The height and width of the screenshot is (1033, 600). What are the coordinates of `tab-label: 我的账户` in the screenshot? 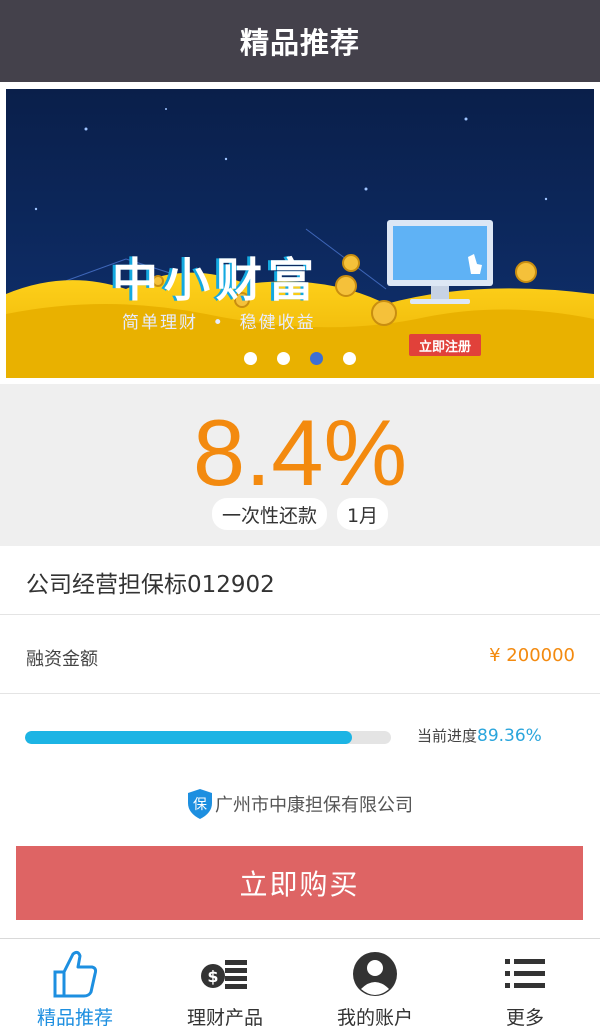 It's located at (374, 1018).